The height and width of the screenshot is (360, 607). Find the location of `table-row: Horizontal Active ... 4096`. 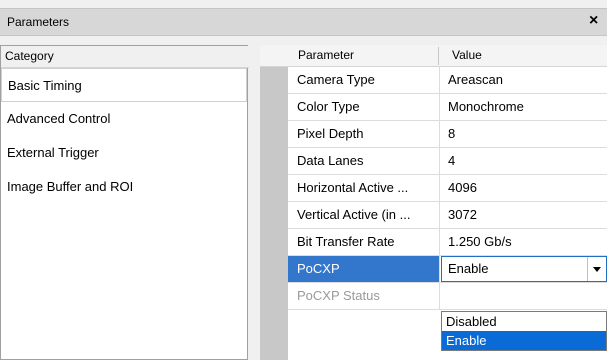

table-row: Horizontal Active ... 4096 is located at coordinates (447, 188).